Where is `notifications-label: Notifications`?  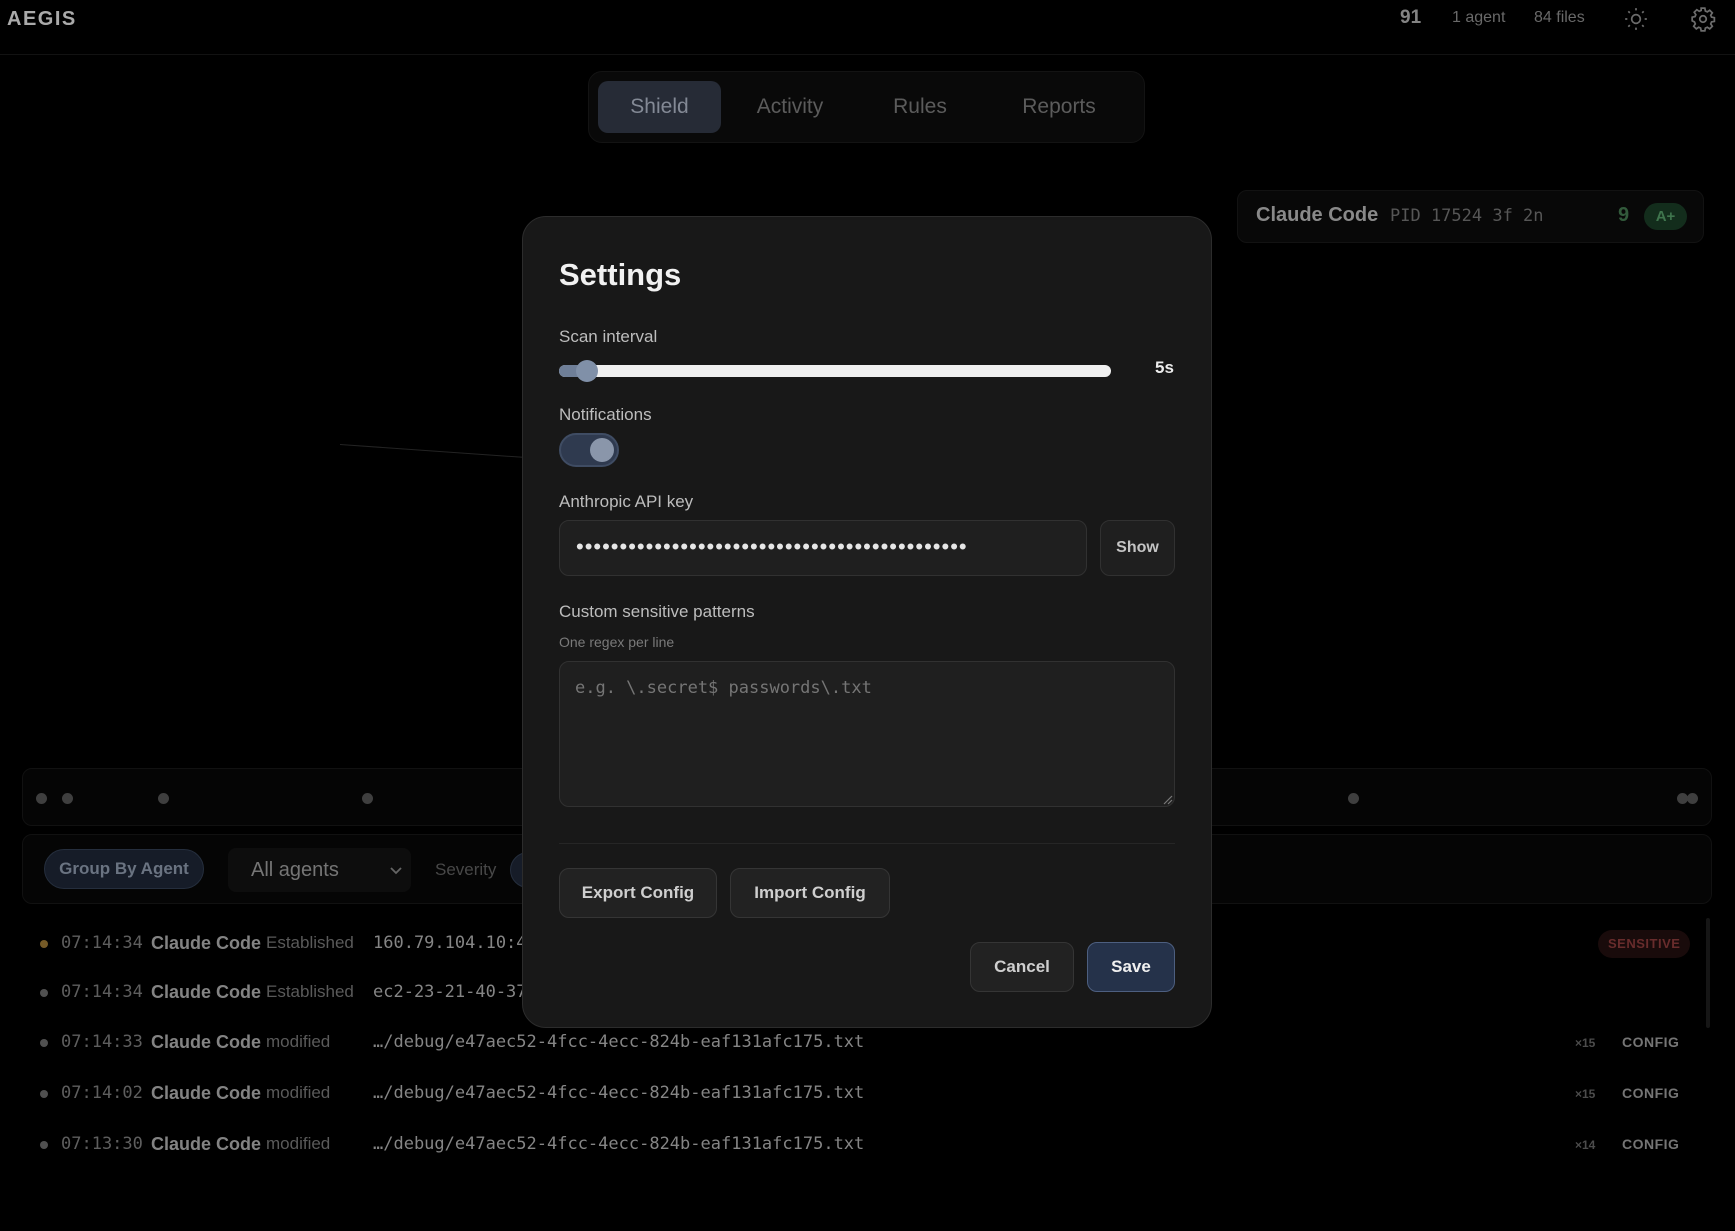 notifications-label: Notifications is located at coordinates (605, 414).